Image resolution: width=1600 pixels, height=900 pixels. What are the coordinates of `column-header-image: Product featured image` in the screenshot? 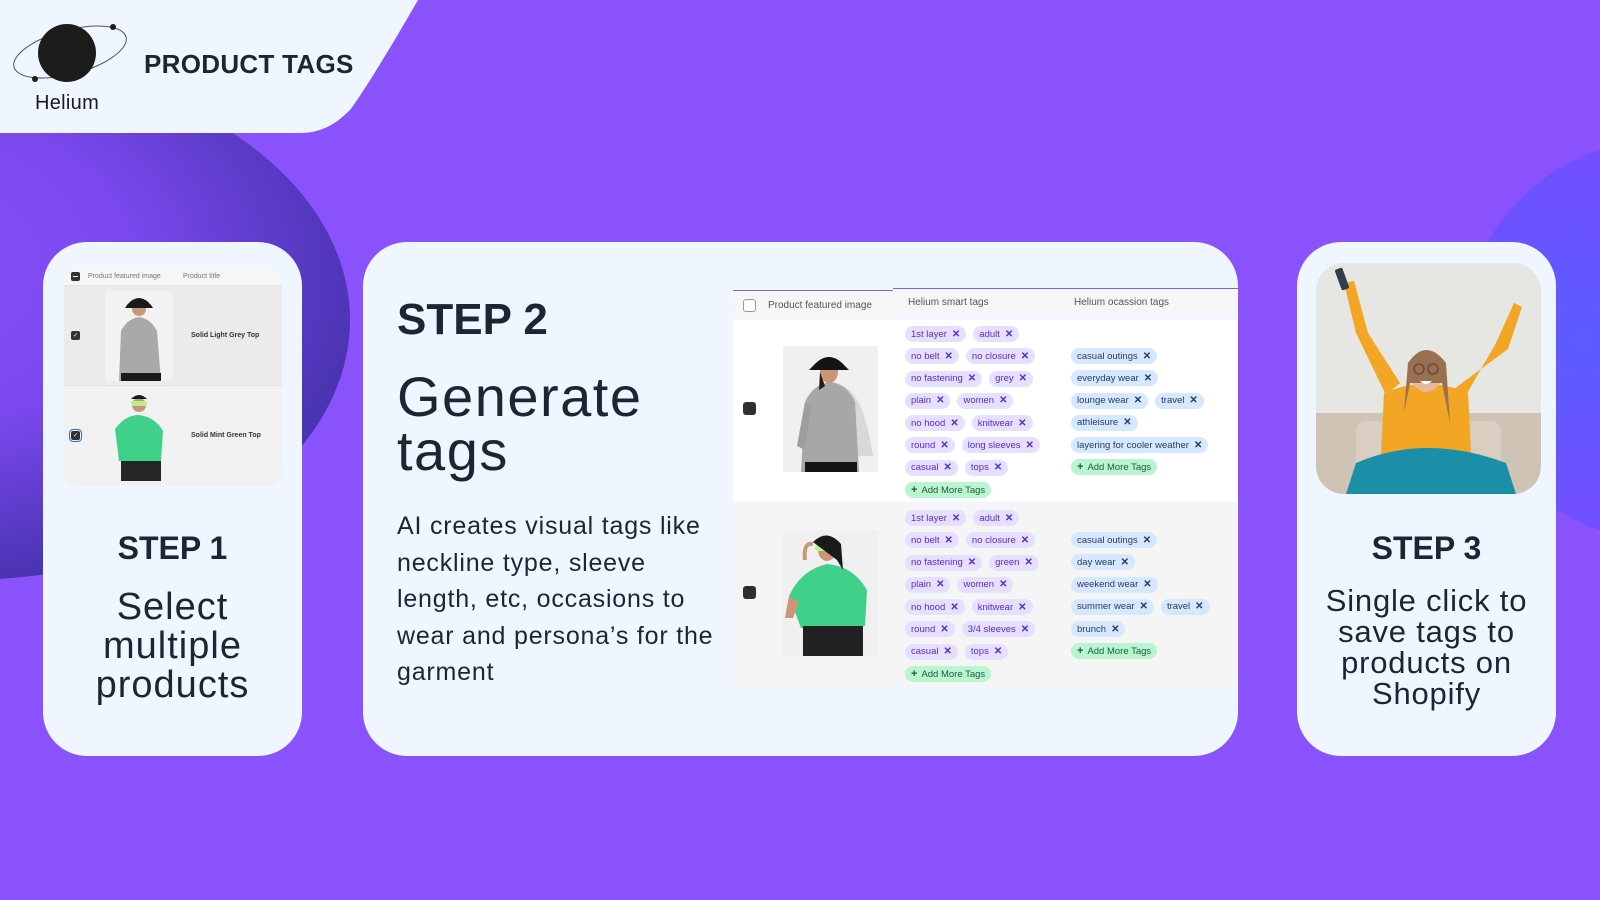 It's located at (124, 276).